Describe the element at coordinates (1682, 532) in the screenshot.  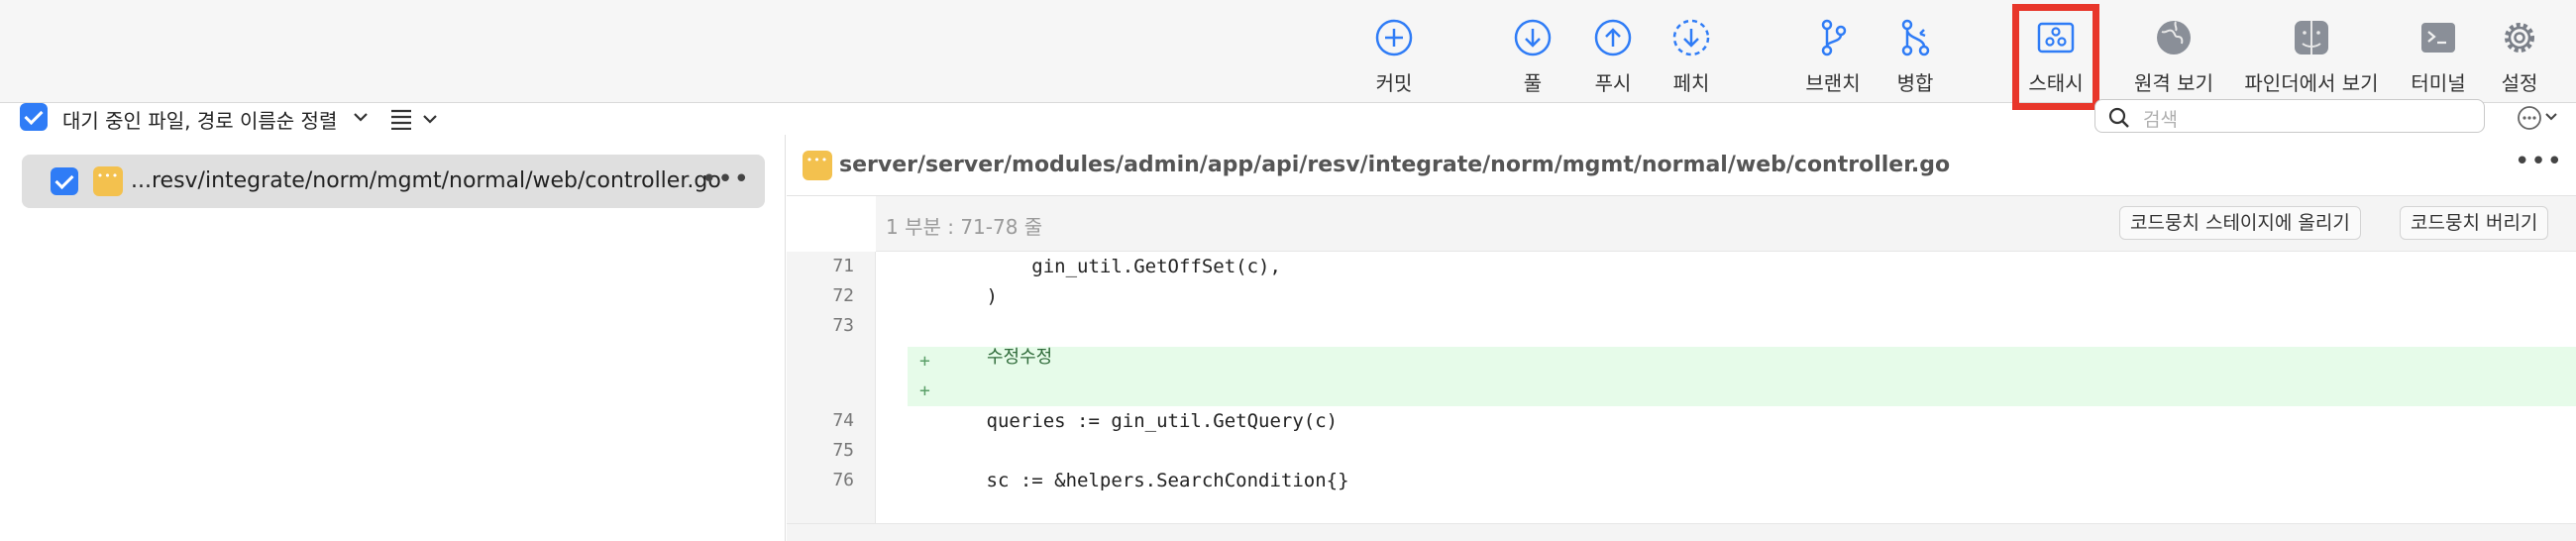
I see `diff-footer` at that location.